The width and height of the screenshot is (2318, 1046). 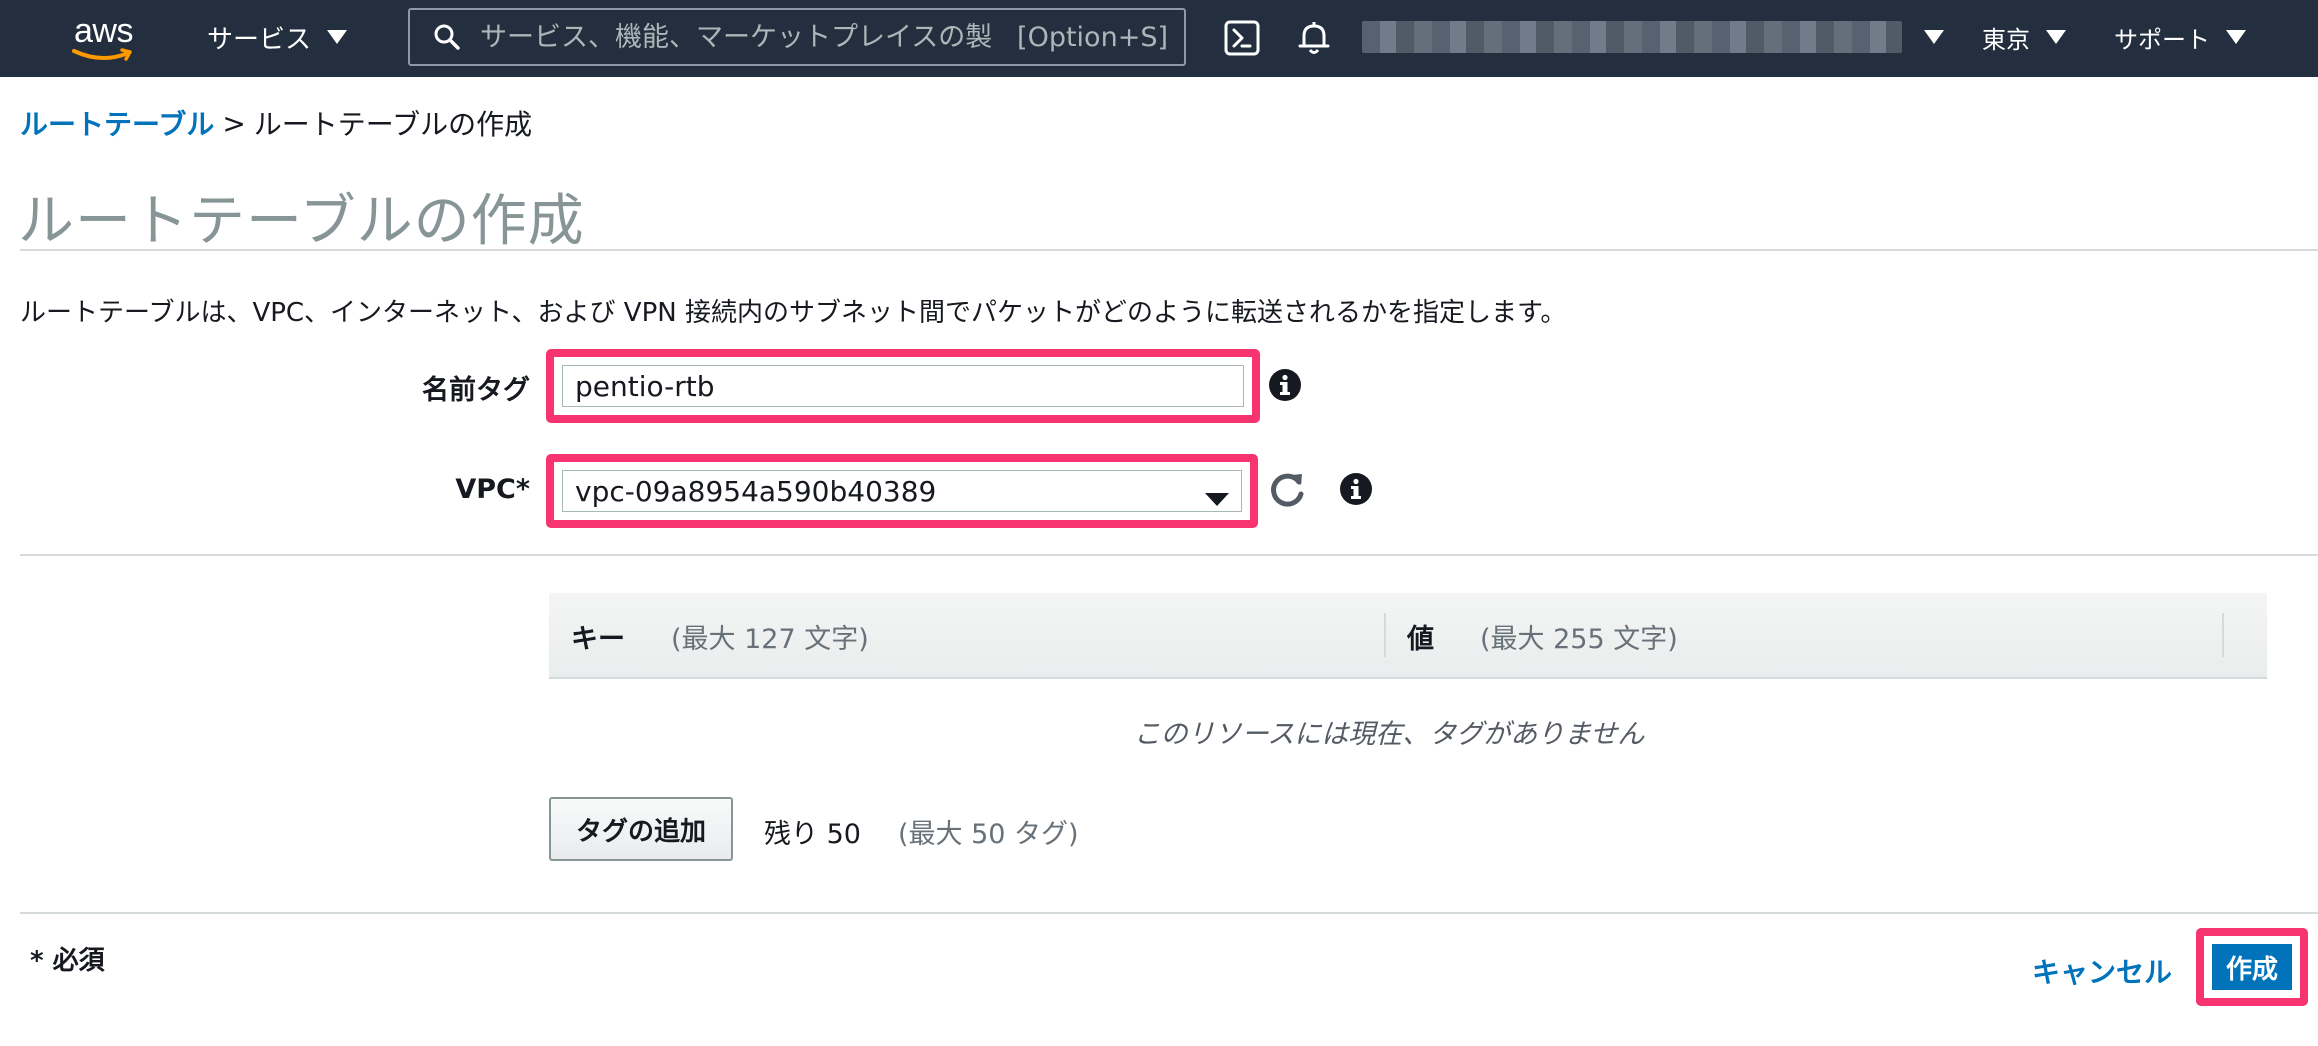 I want to click on redacted-account-name, so click(x=1632, y=37).